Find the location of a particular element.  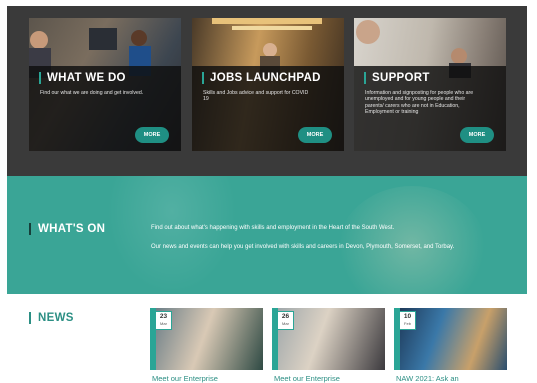

news-heading: NEWS is located at coordinates (51, 318).